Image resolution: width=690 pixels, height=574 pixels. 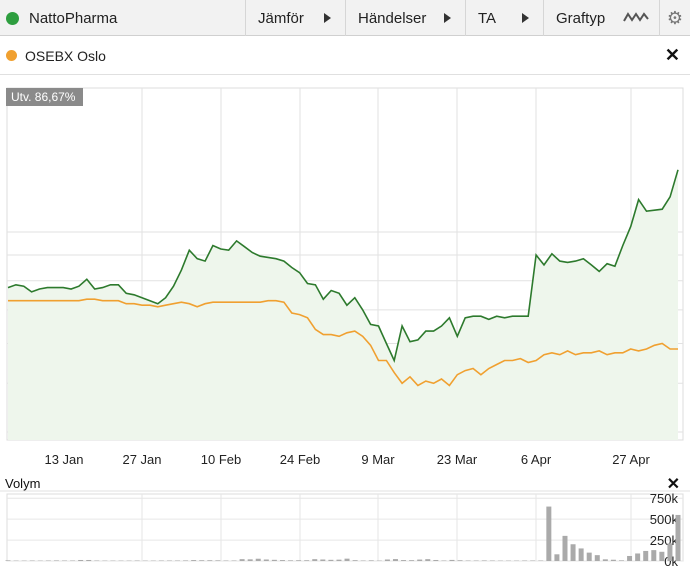 I want to click on x-tick-label: 23 Mar, so click(x=457, y=459).